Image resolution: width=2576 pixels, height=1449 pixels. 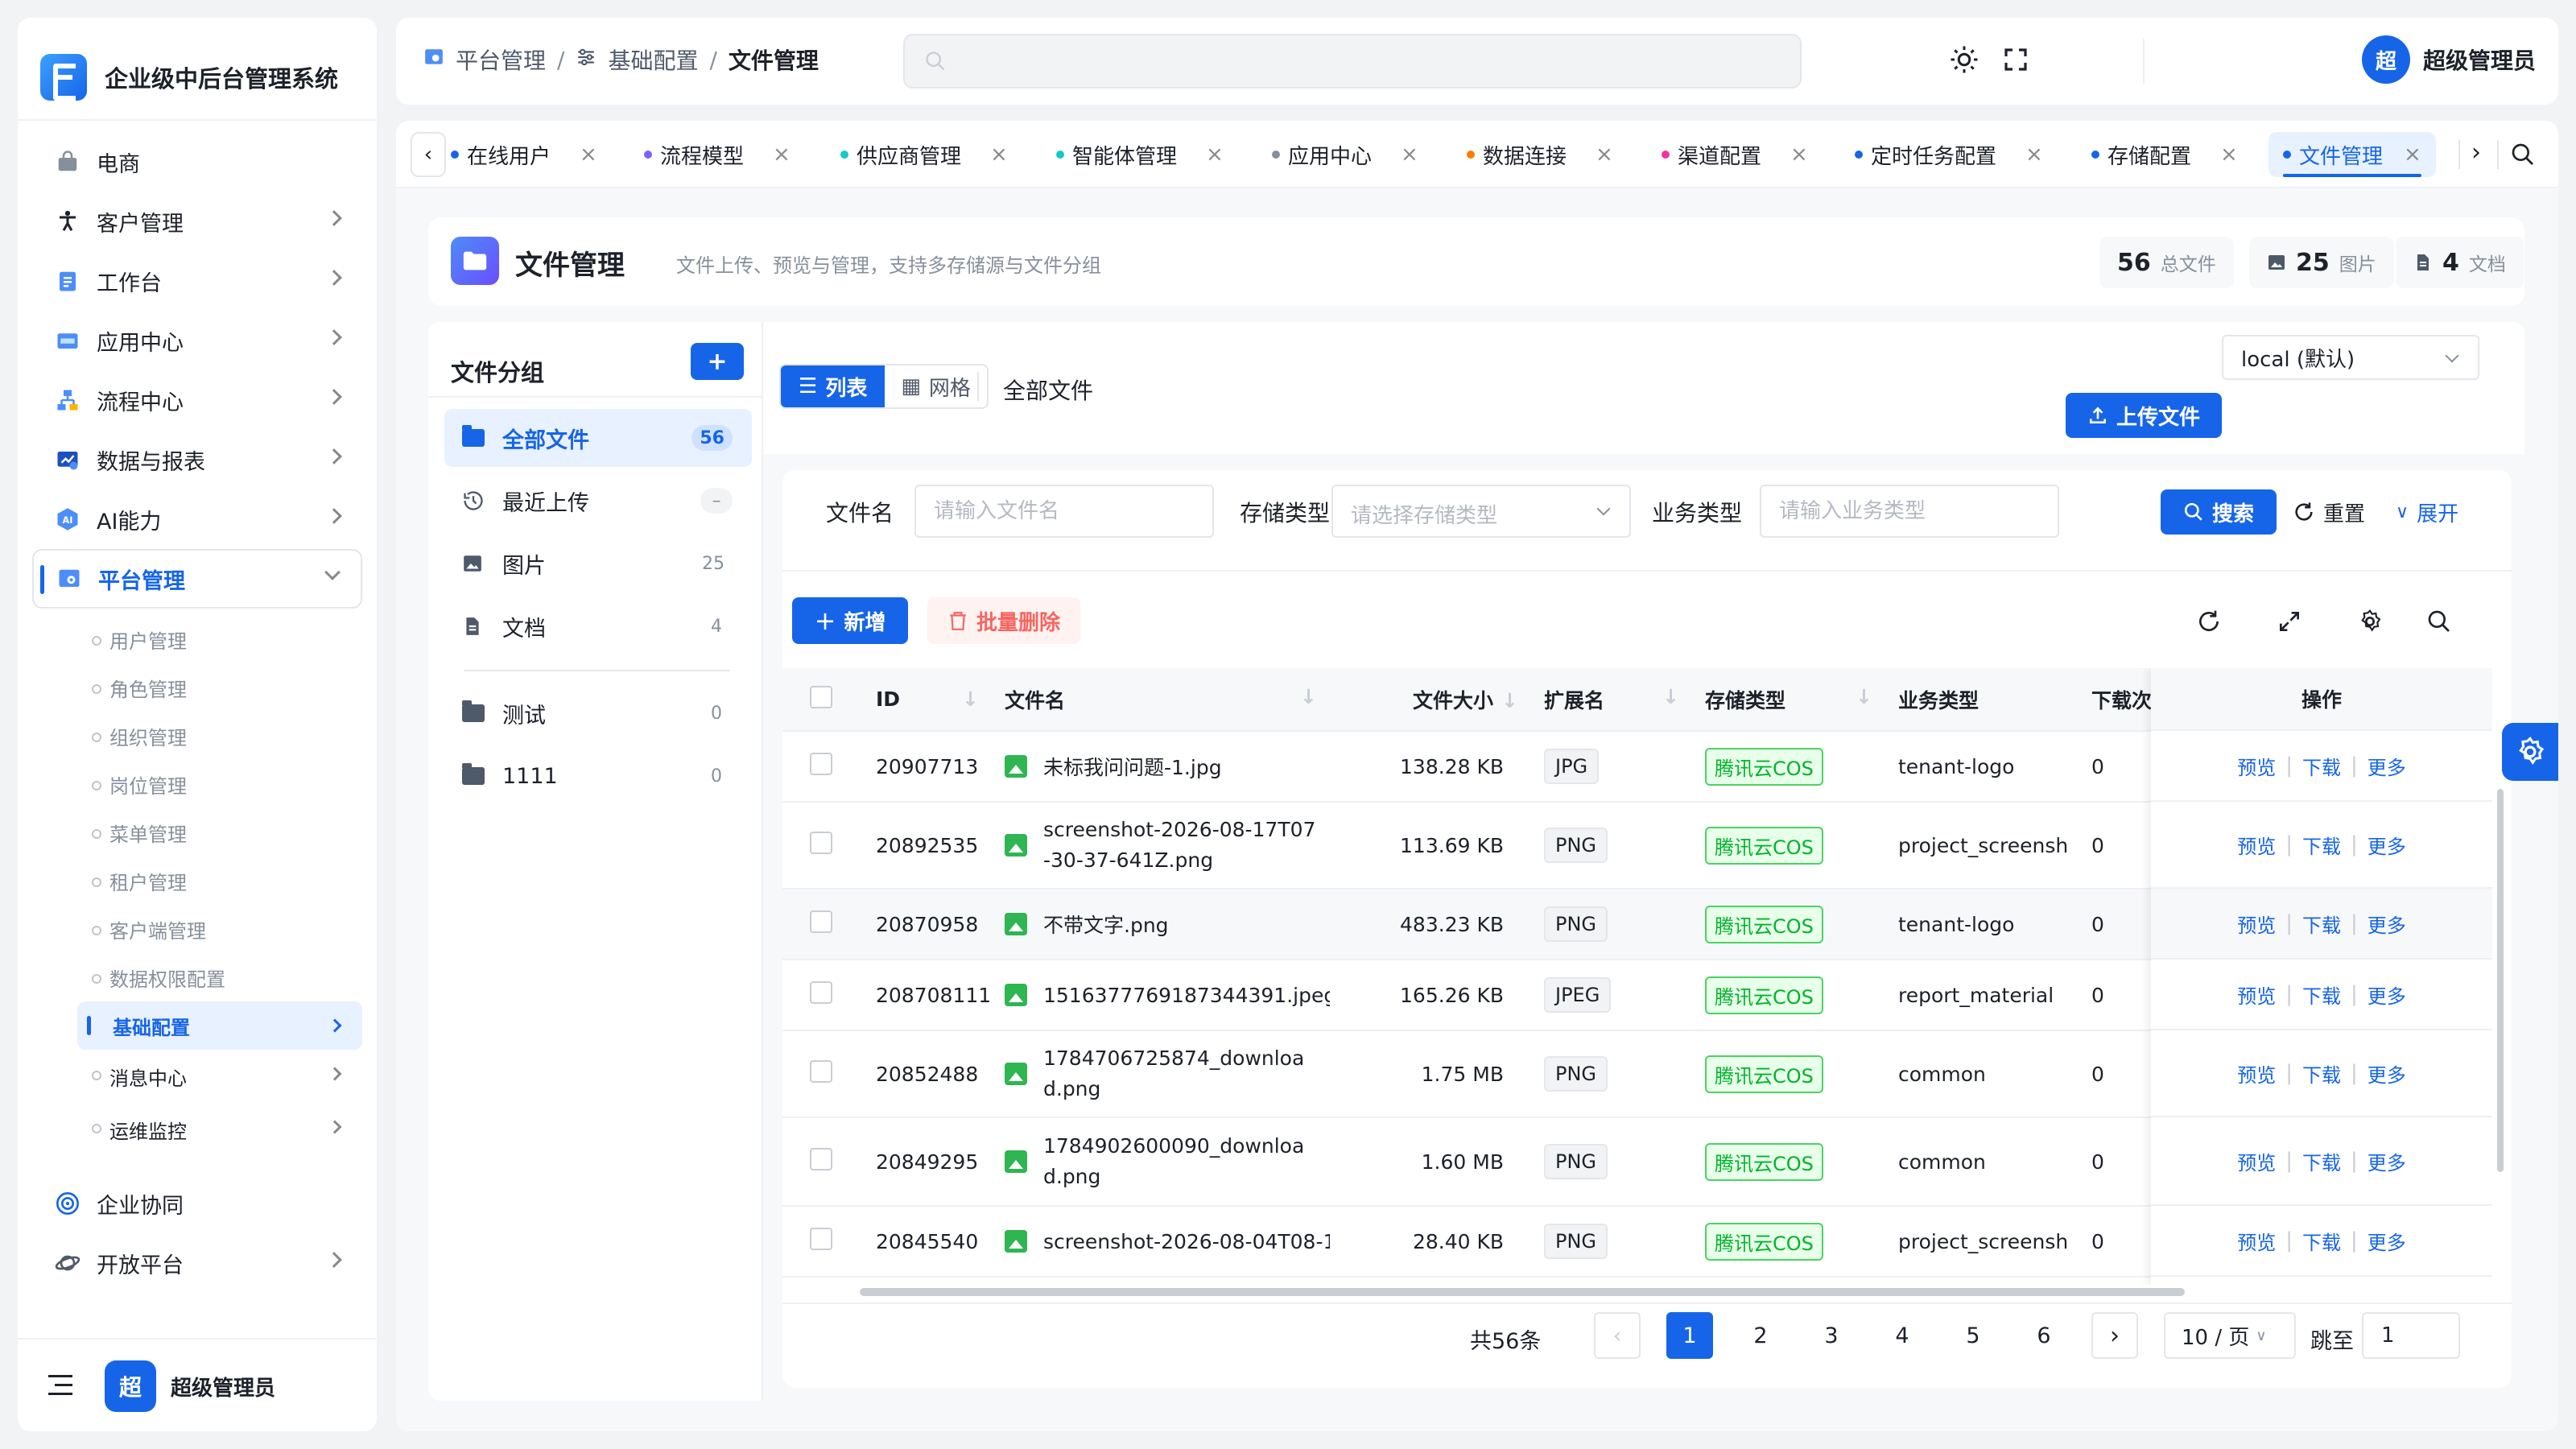 What do you see at coordinates (1902, 1335) in the screenshot?
I see `page-button: 4` at bounding box center [1902, 1335].